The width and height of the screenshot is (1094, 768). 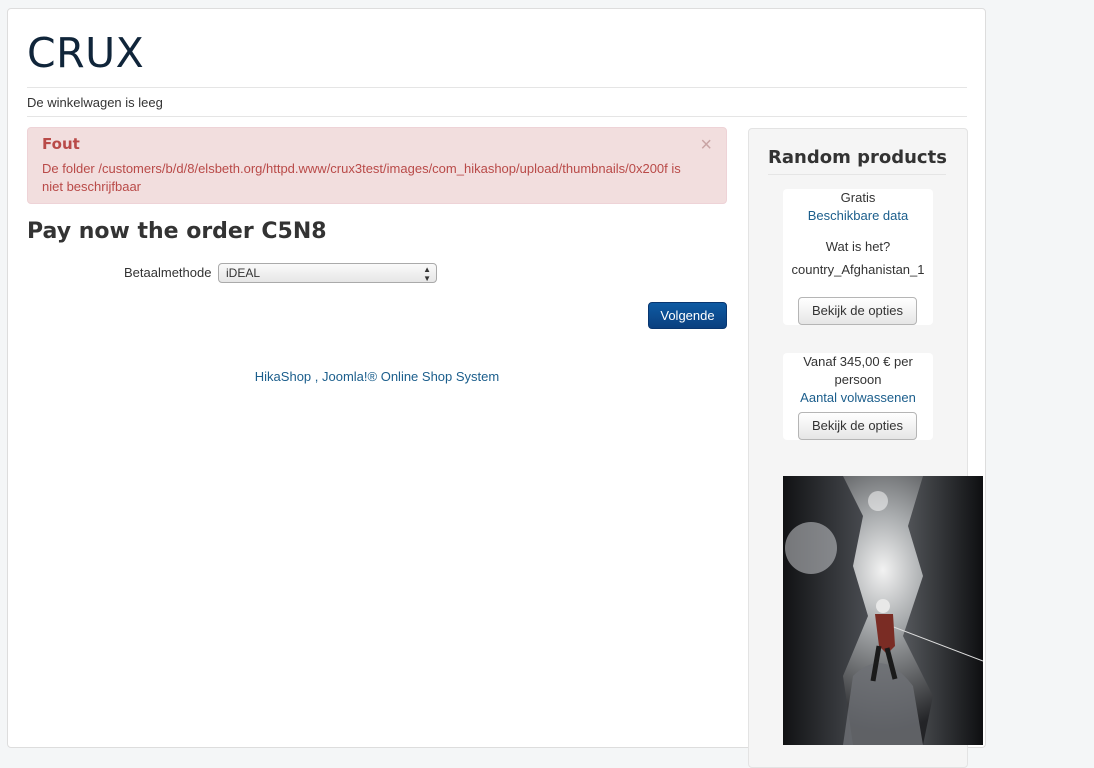 What do you see at coordinates (687, 315) in the screenshot?
I see `next-button: Volgende` at bounding box center [687, 315].